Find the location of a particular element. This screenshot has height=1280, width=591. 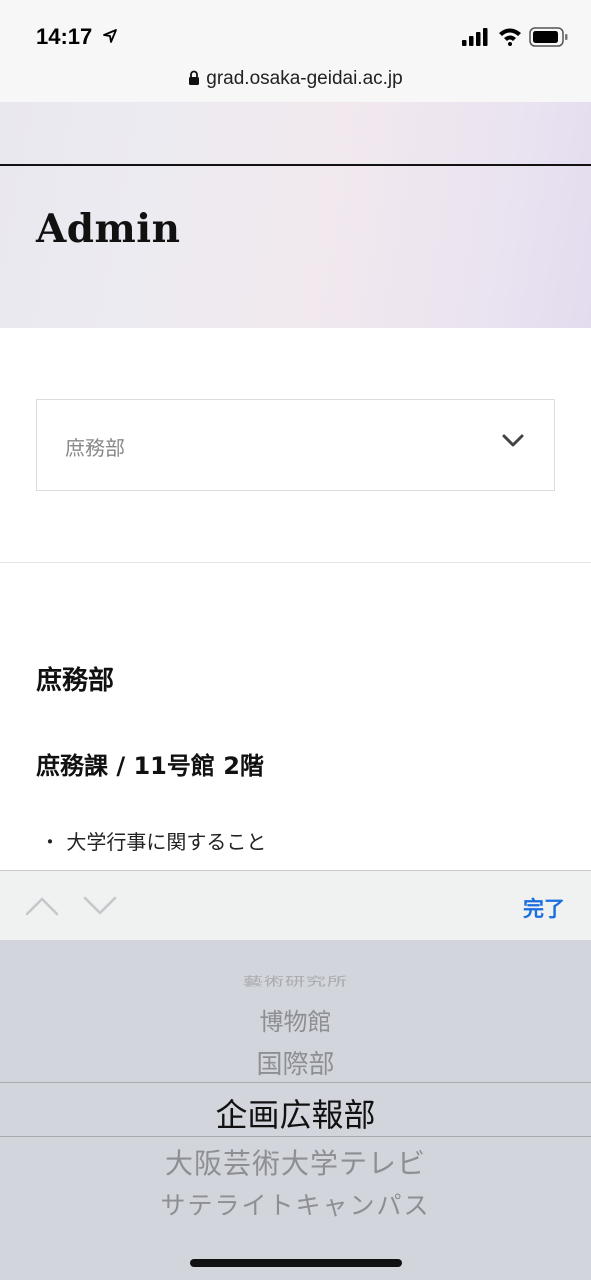

picker-selection-line-top is located at coordinates (295, 1082).